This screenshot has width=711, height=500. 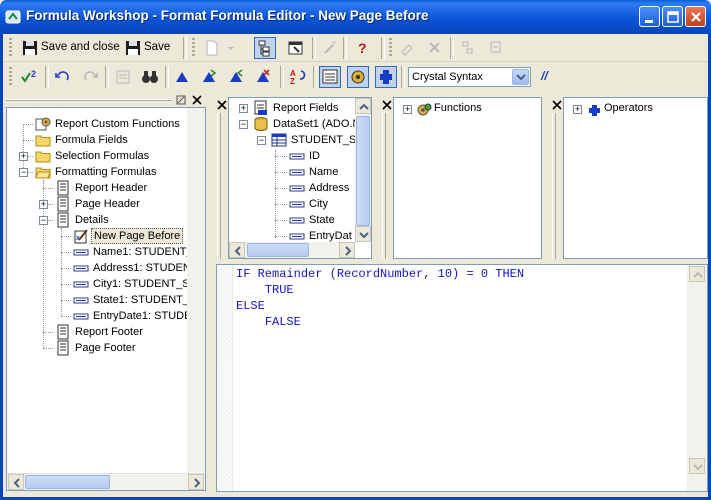 I want to click on workshop-tree-horizontal-scrollbar, so click(x=106, y=481).